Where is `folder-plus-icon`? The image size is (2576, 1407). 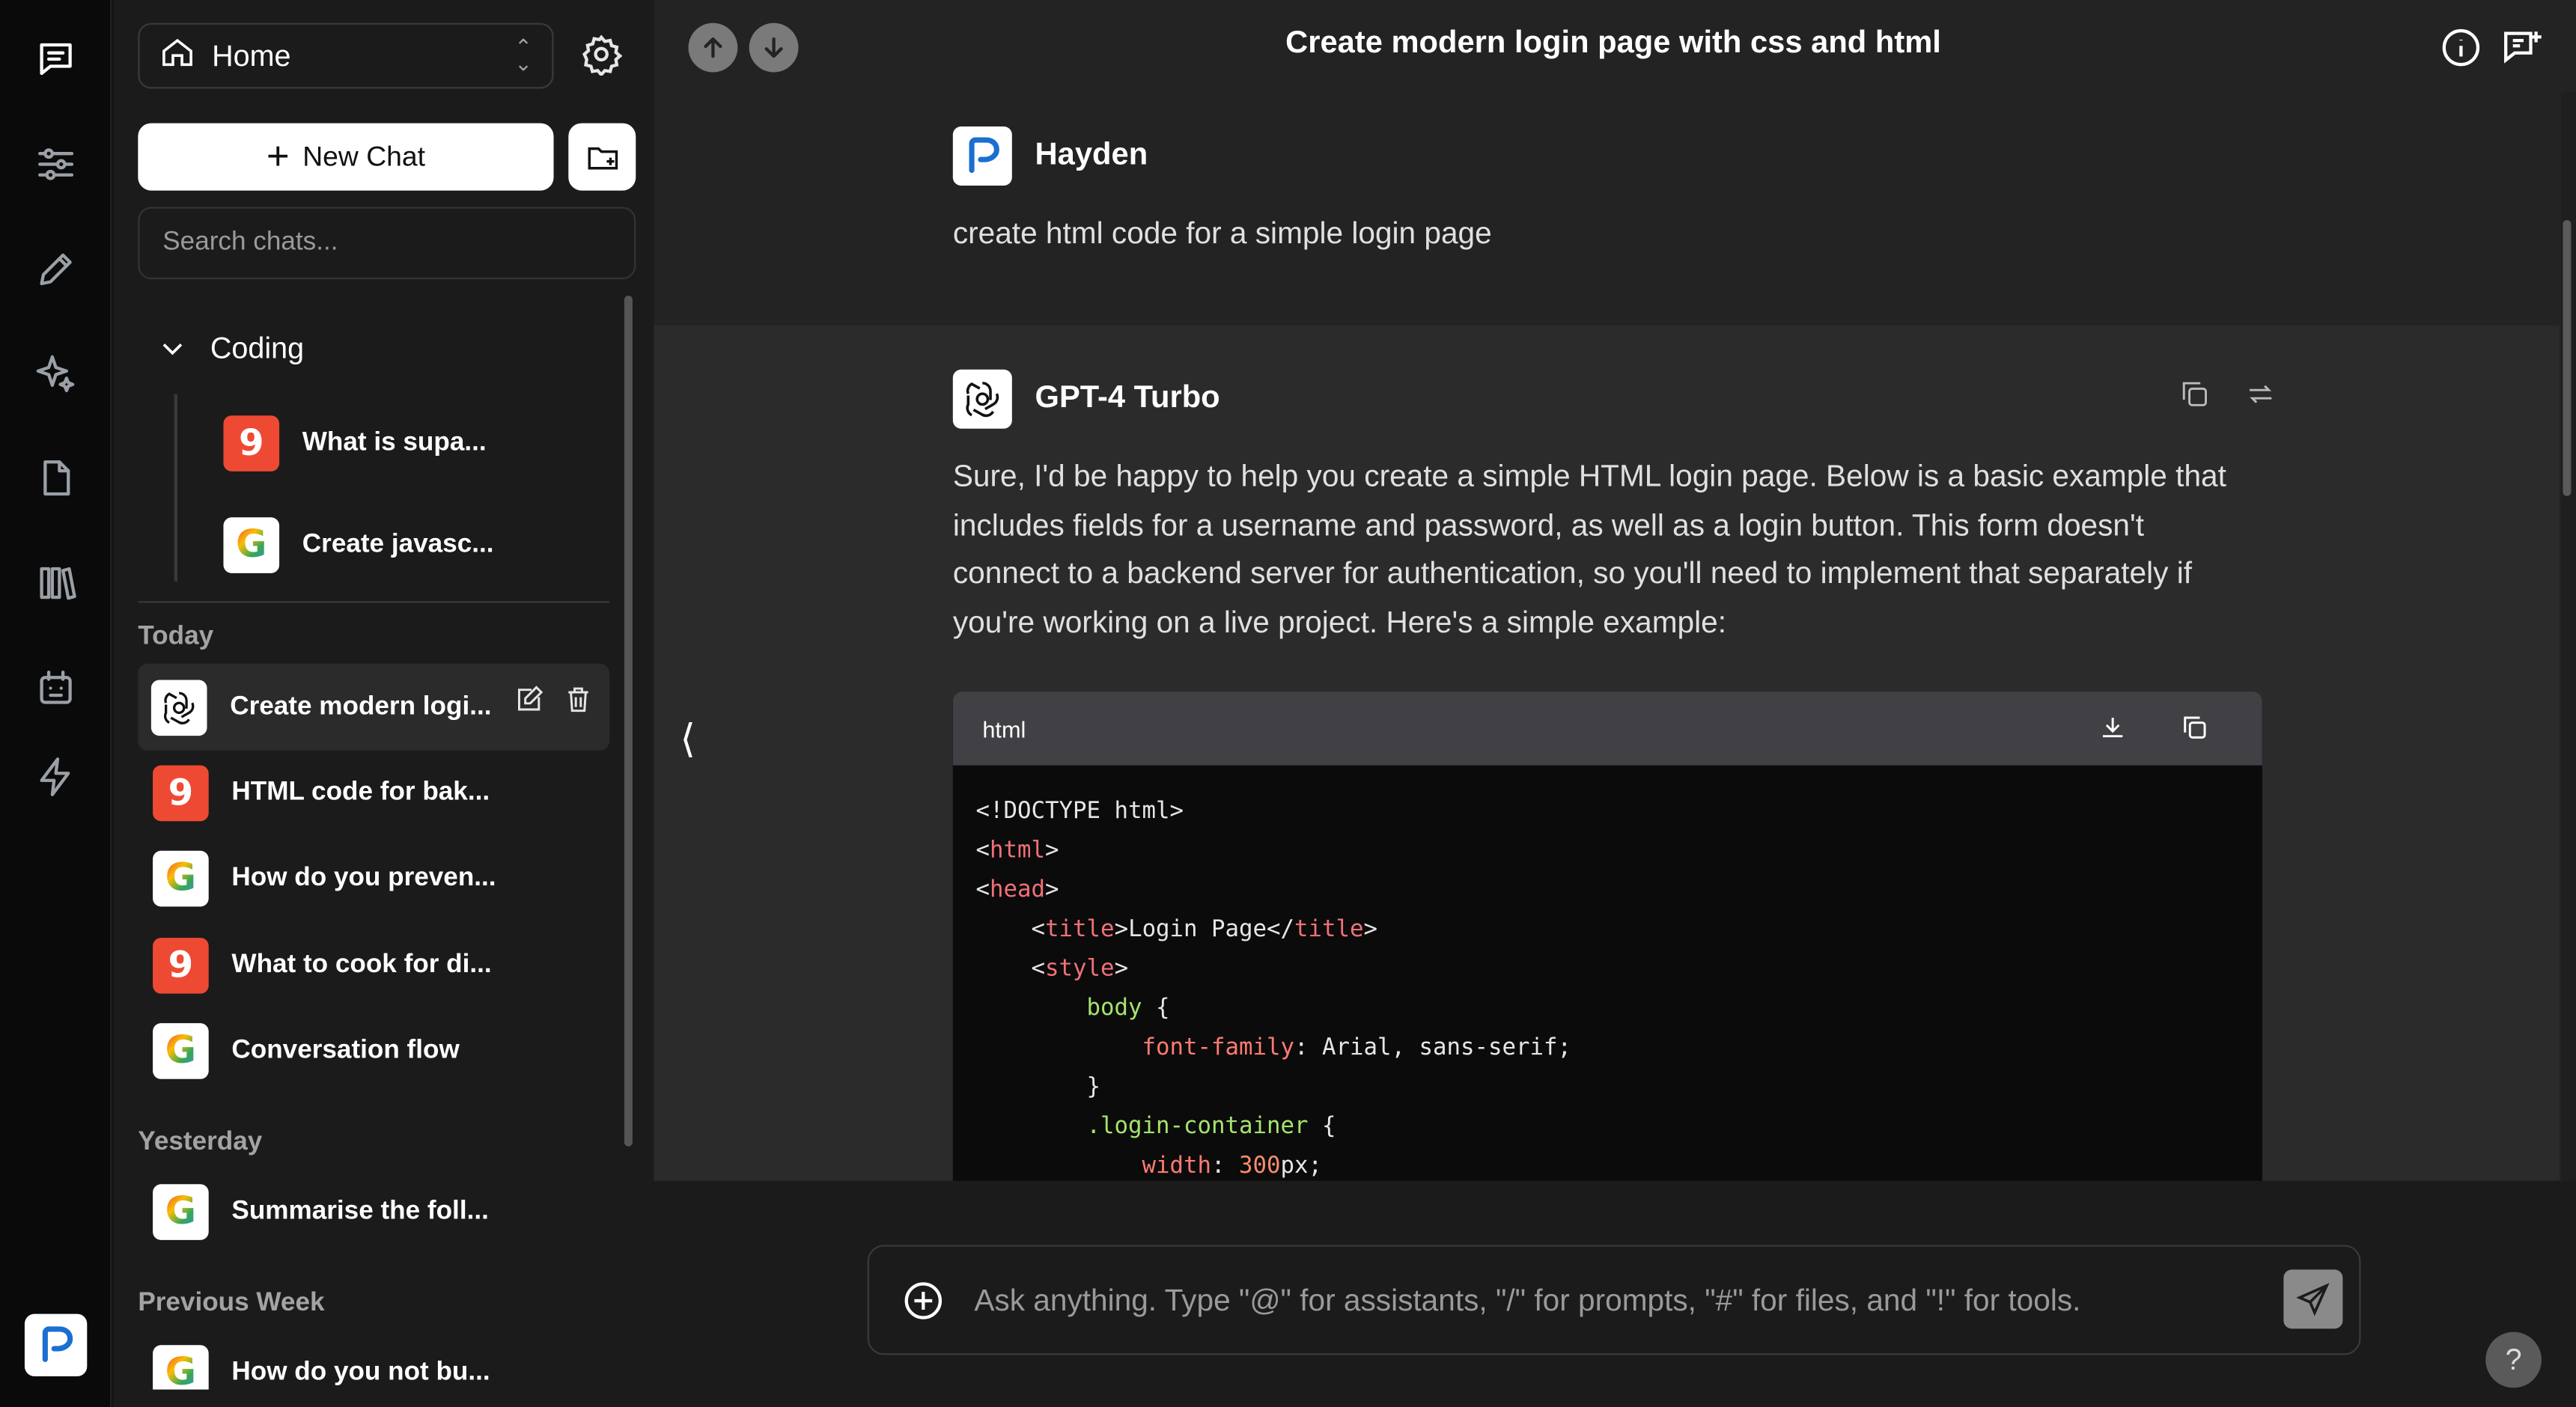
folder-plus-icon is located at coordinates (602, 157).